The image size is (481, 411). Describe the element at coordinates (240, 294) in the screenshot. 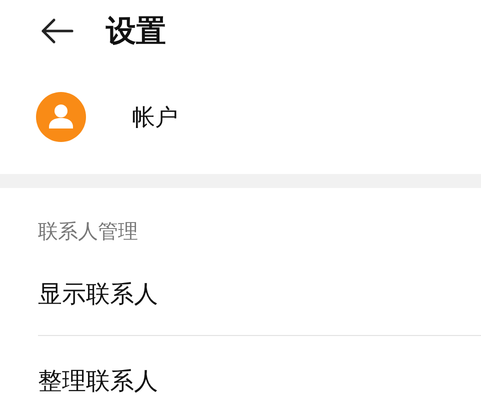

I see `list-item: 显示联系人` at that location.